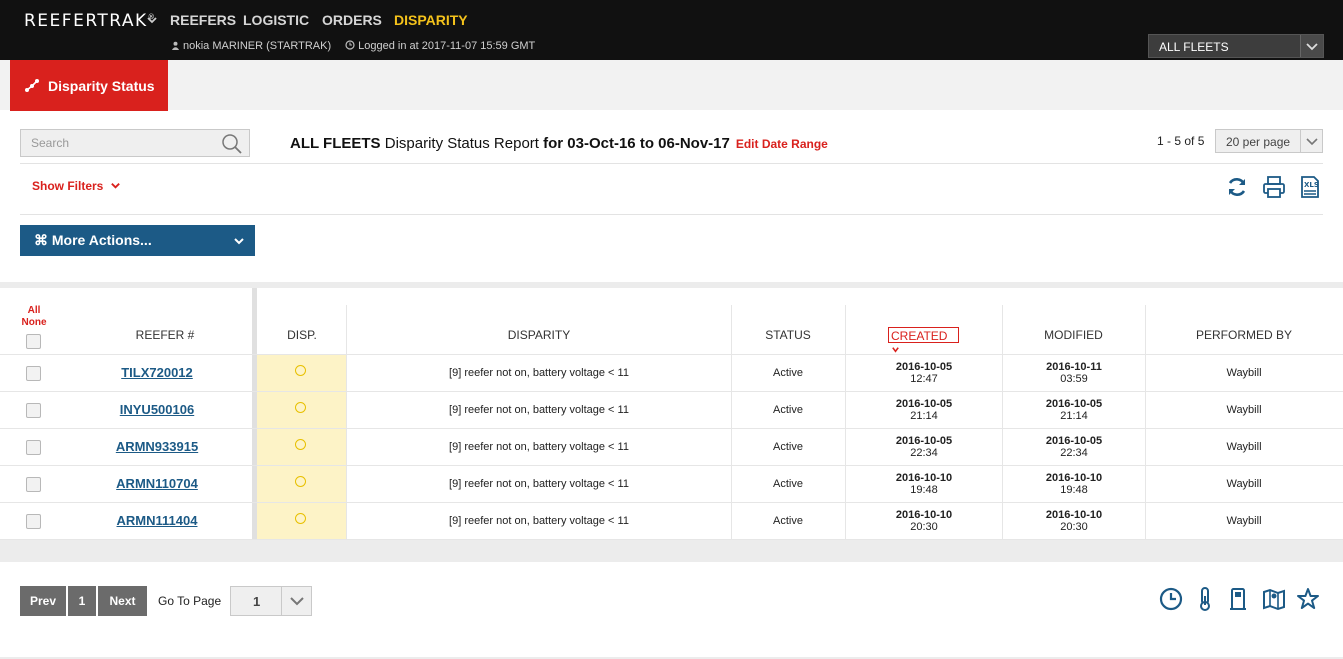 This screenshot has height=659, width=1343. What do you see at coordinates (431, 20) in the screenshot?
I see `nav-disparity: DISPARITY` at bounding box center [431, 20].